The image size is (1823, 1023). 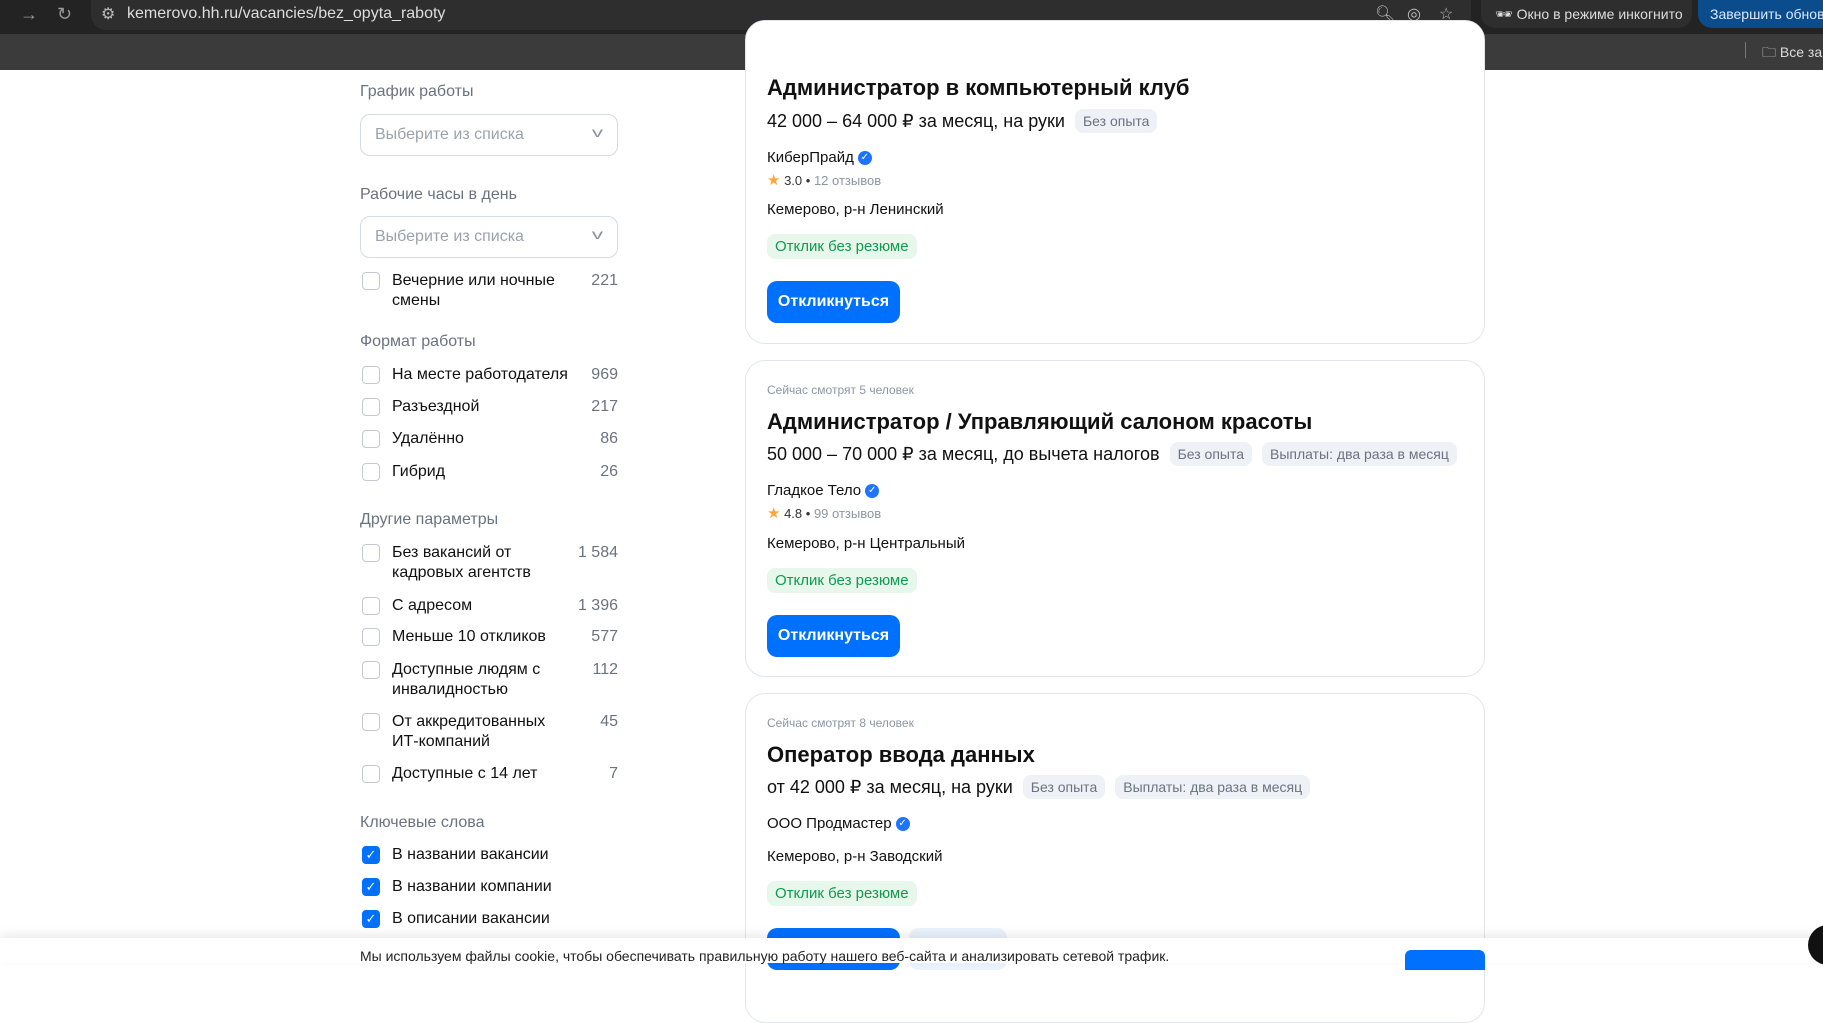 I want to click on checkbox-accredited-it: От аккредитованных ИТ-компаний 45, so click(x=489, y=732).